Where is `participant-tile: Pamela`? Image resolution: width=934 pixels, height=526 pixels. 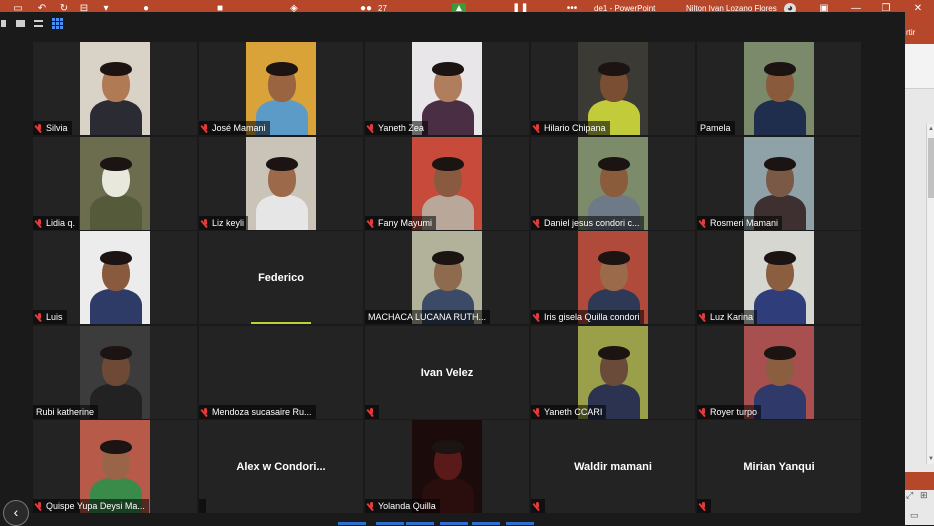
participant-tile: Pamela is located at coordinates (779, 88).